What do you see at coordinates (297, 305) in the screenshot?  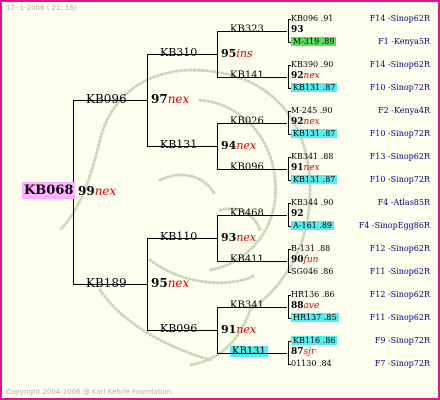 I see `gen3-node-score-number: 88` at bounding box center [297, 305].